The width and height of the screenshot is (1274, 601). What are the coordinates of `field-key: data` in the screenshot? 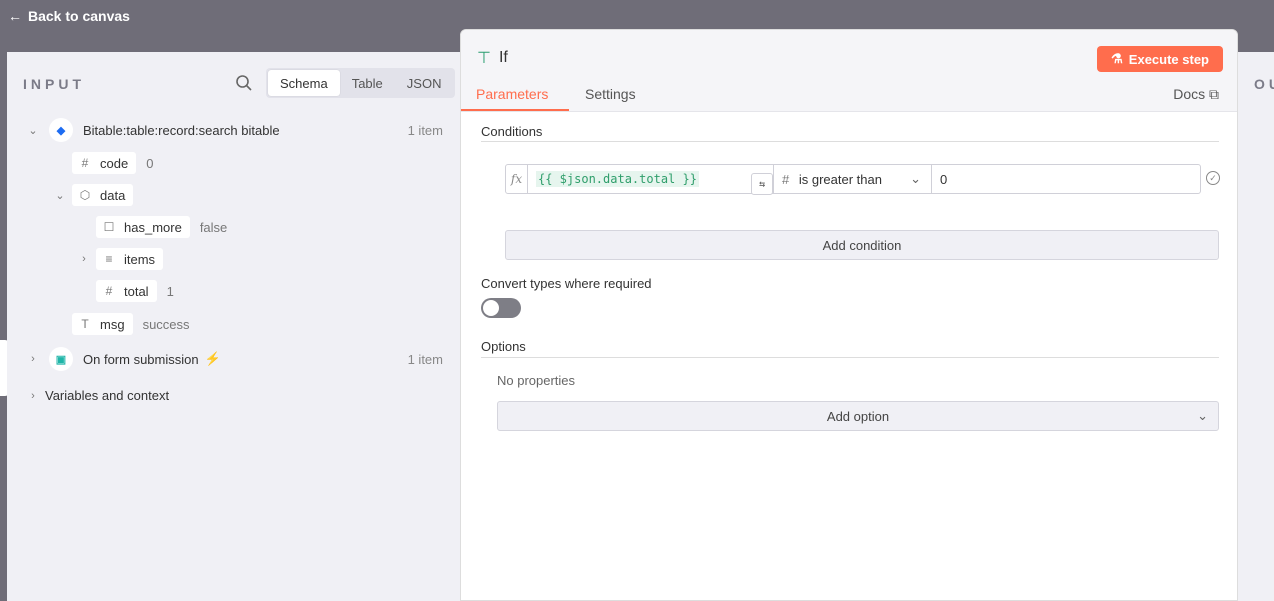 It's located at (113, 195).